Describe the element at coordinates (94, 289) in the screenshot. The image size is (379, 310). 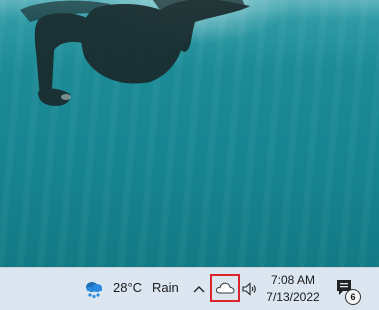
I see `rain-cloud-icon` at that location.